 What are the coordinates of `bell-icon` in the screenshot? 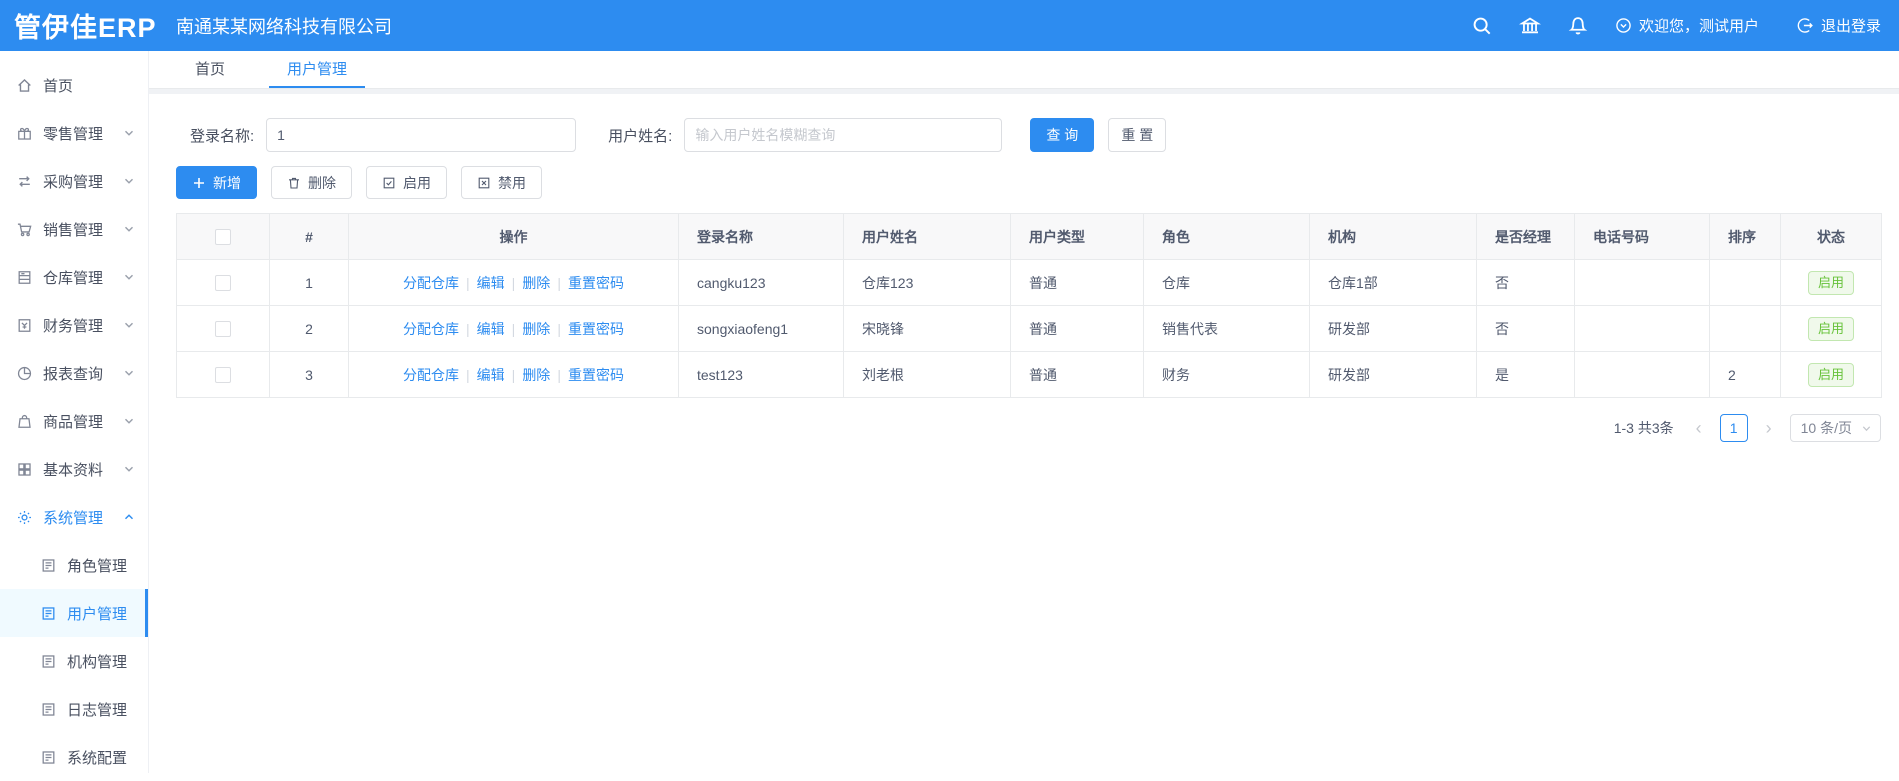 It's located at (1578, 26).